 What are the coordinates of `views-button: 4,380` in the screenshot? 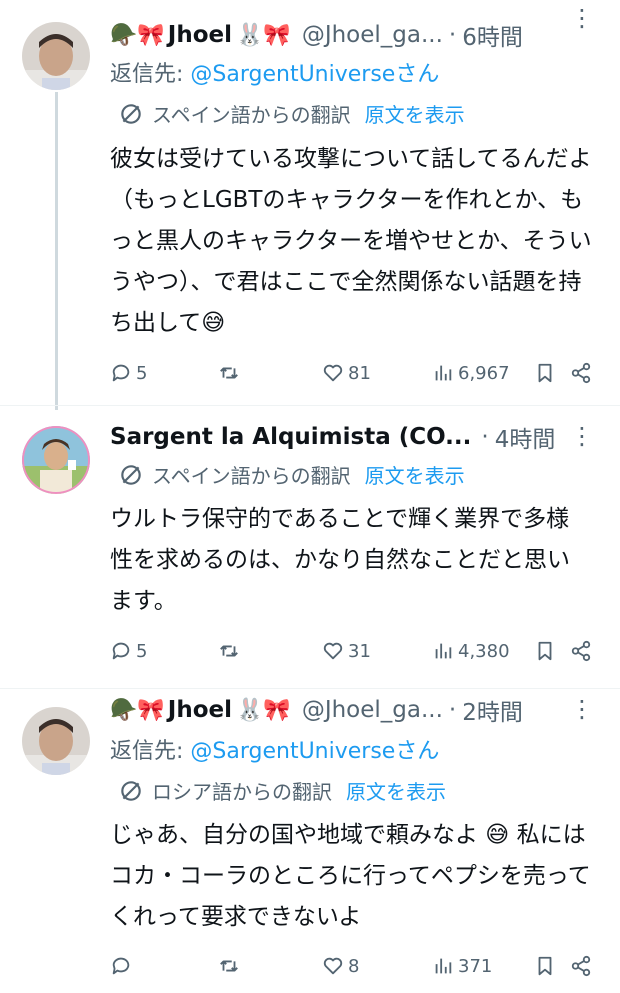 It's located at (471, 651).